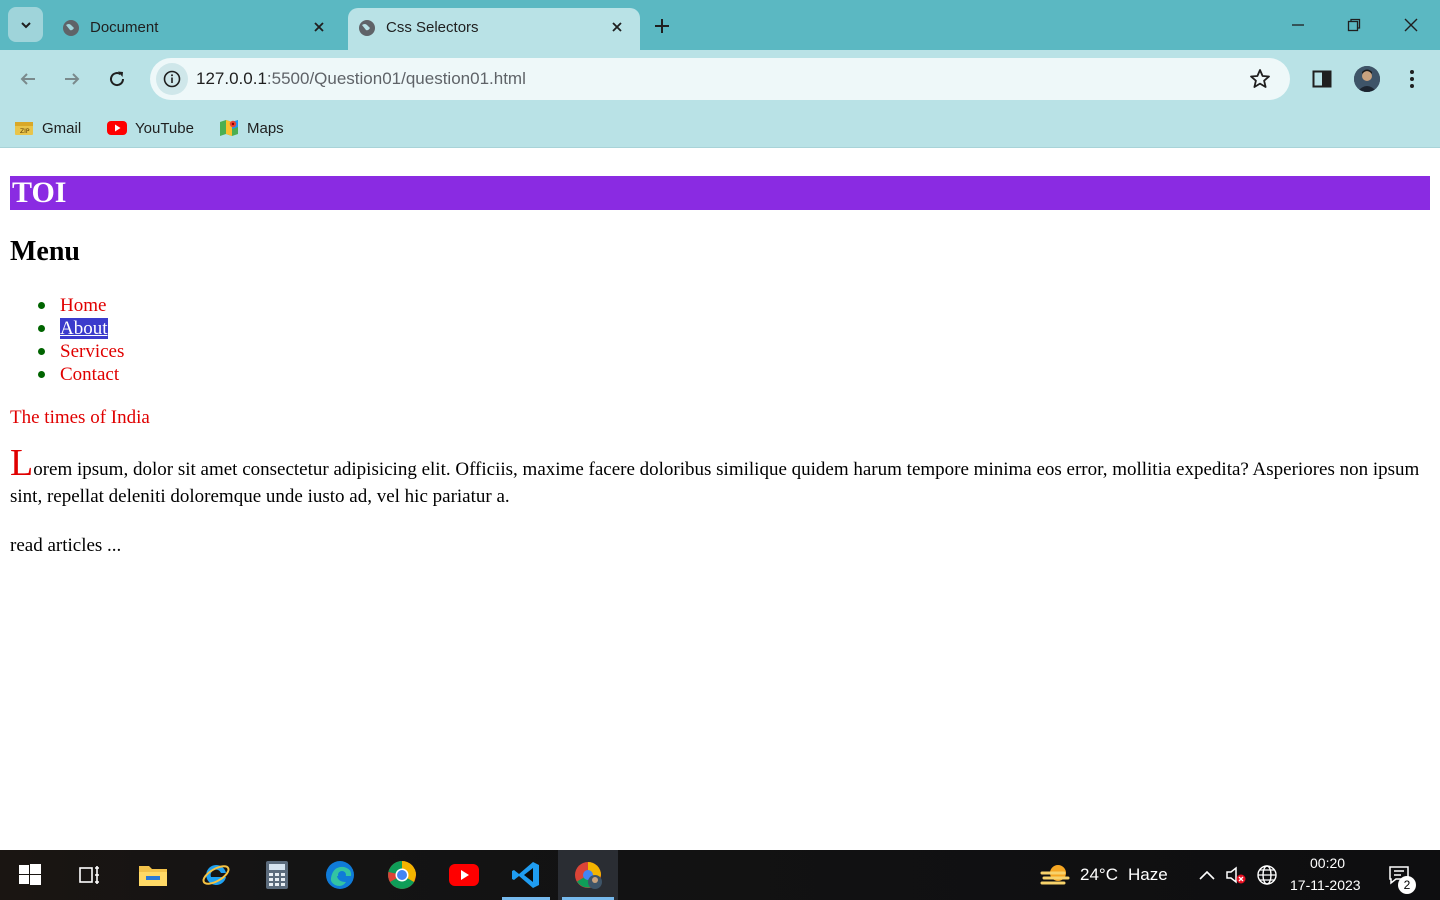 The height and width of the screenshot is (900, 1440). I want to click on volume-button, so click(1236, 875).